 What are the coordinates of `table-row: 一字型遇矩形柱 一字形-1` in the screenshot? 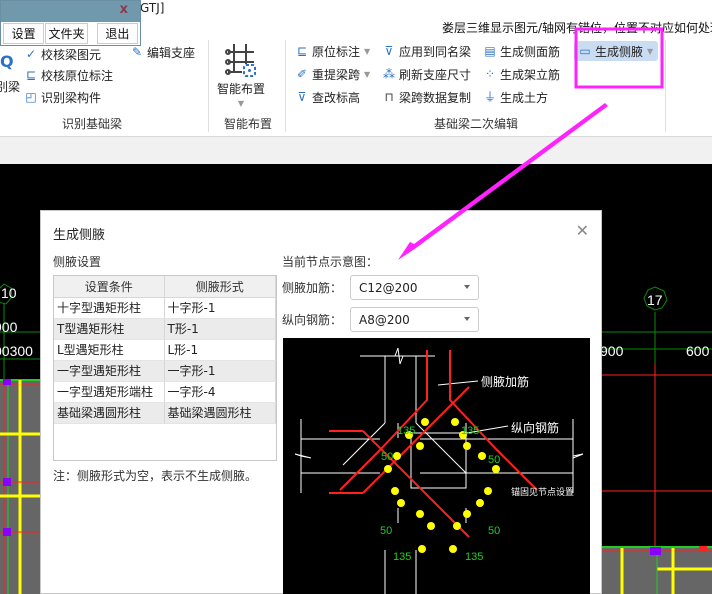 It's located at (165, 371).